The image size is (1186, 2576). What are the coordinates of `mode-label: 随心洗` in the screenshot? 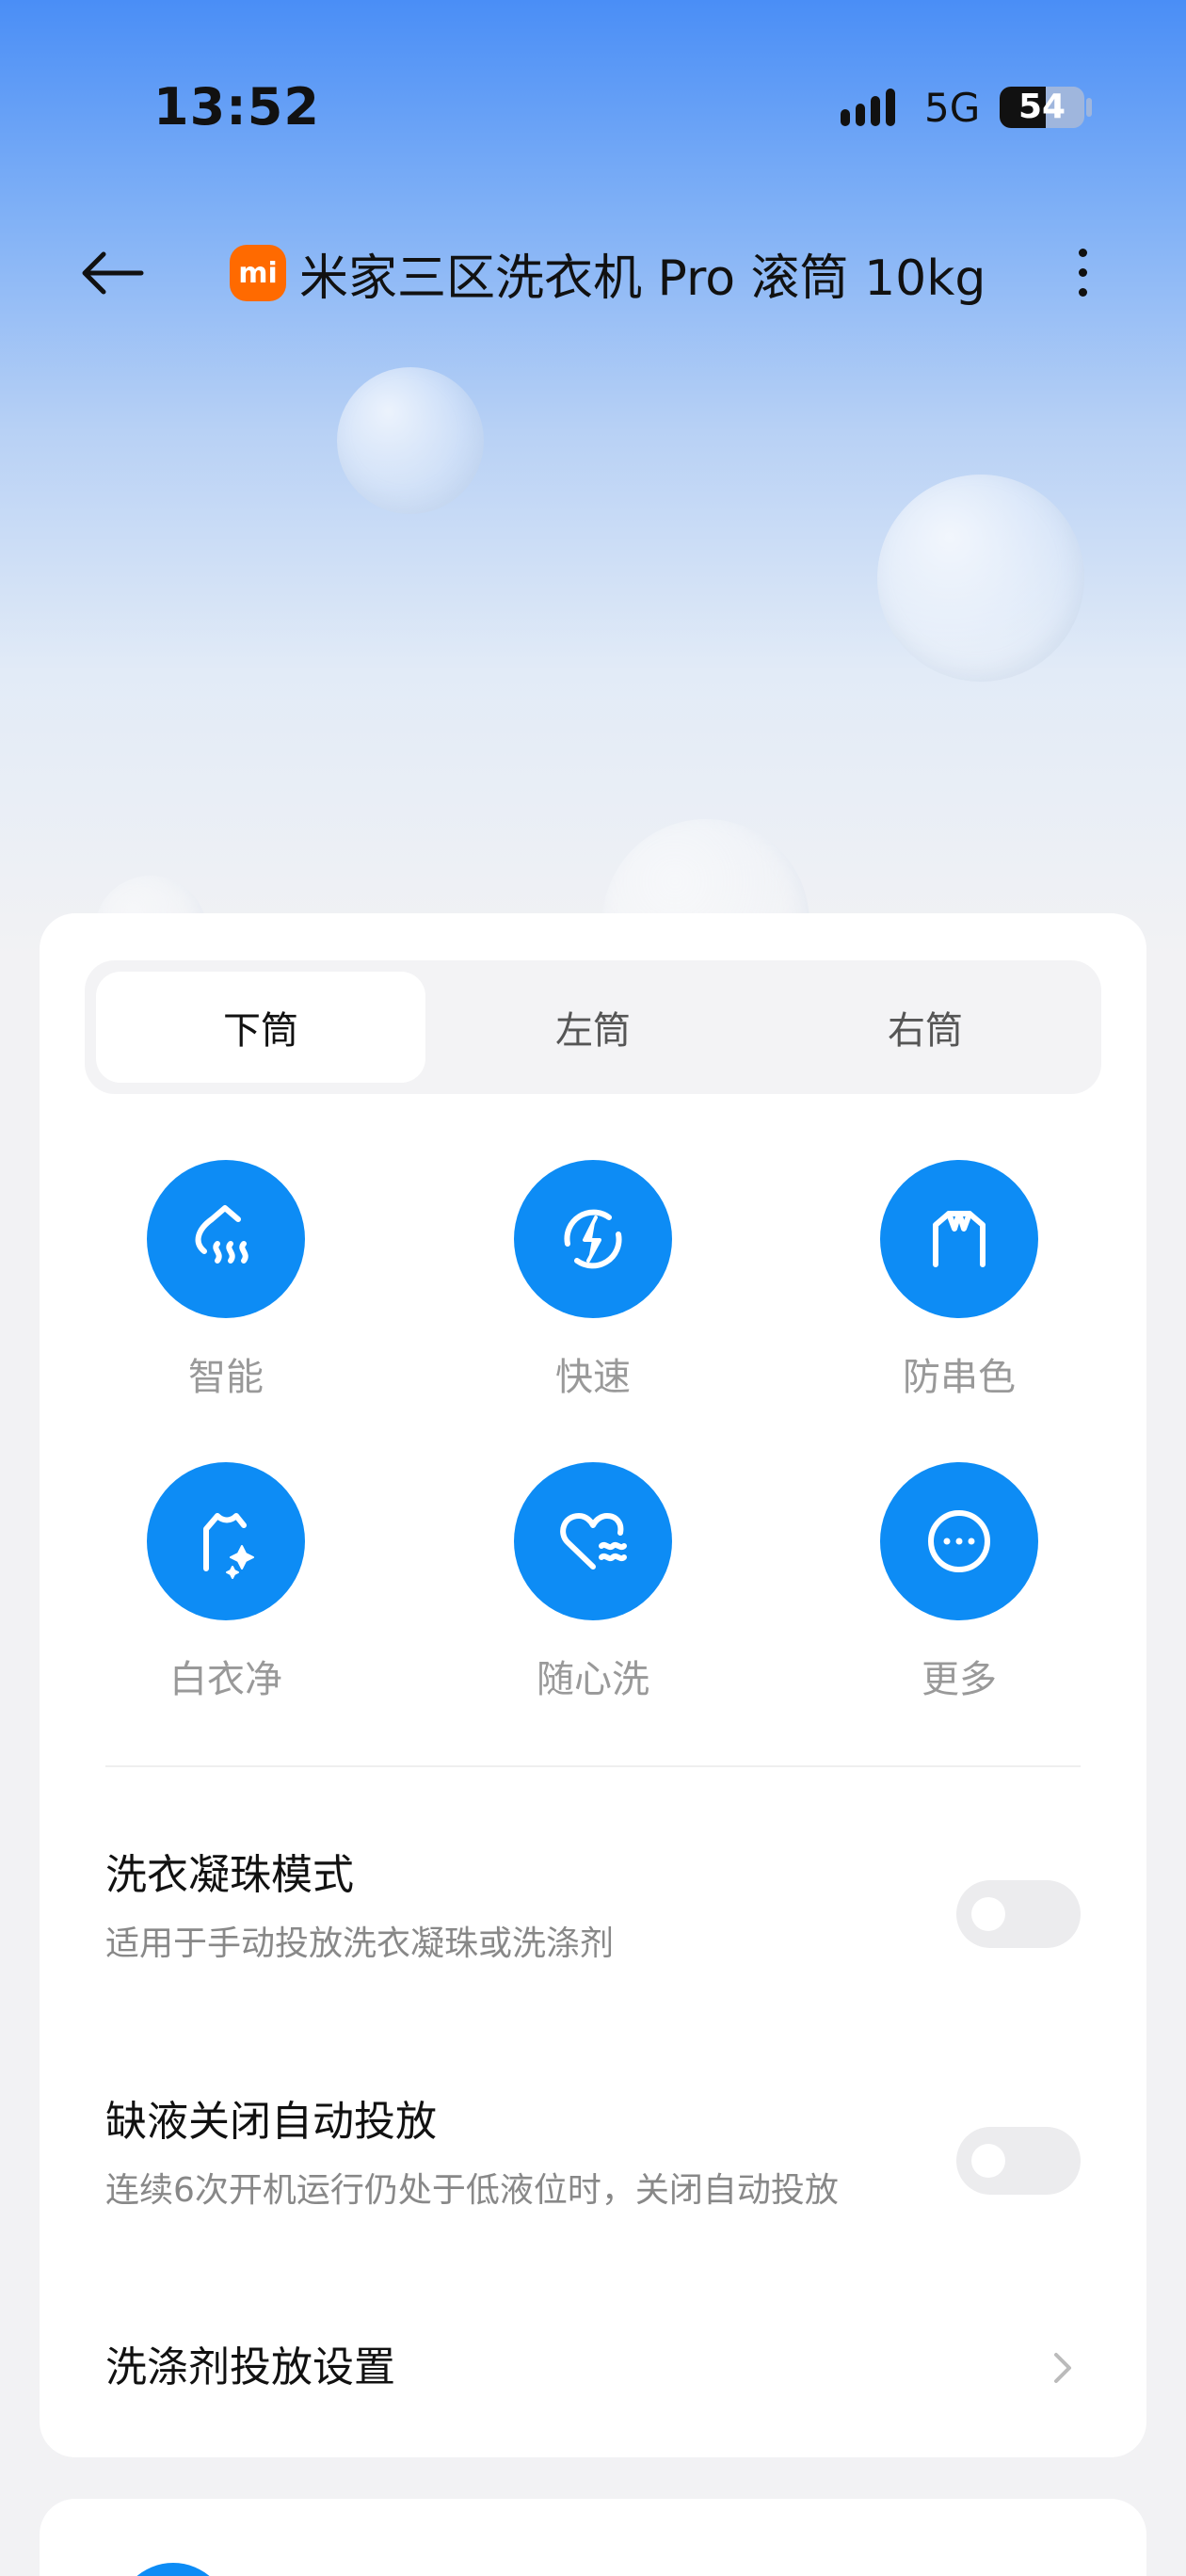 It's located at (593, 1679).